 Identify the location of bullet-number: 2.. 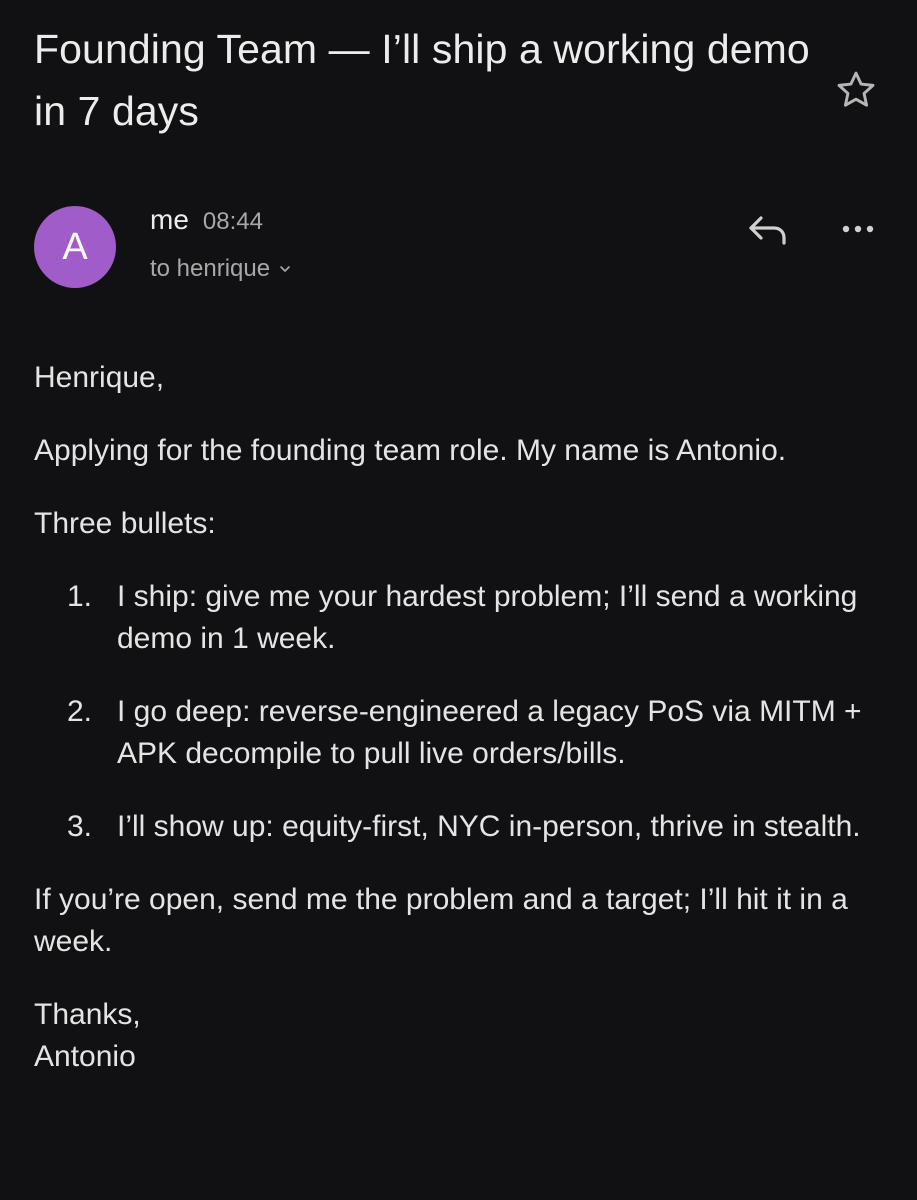
(80, 711).